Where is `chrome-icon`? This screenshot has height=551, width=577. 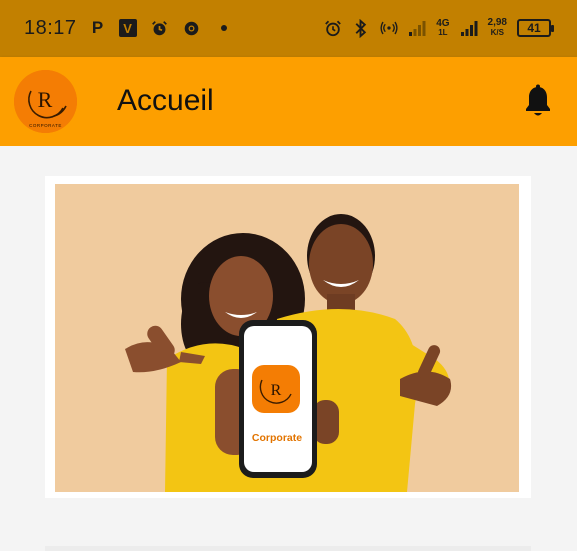 chrome-icon is located at coordinates (192, 28).